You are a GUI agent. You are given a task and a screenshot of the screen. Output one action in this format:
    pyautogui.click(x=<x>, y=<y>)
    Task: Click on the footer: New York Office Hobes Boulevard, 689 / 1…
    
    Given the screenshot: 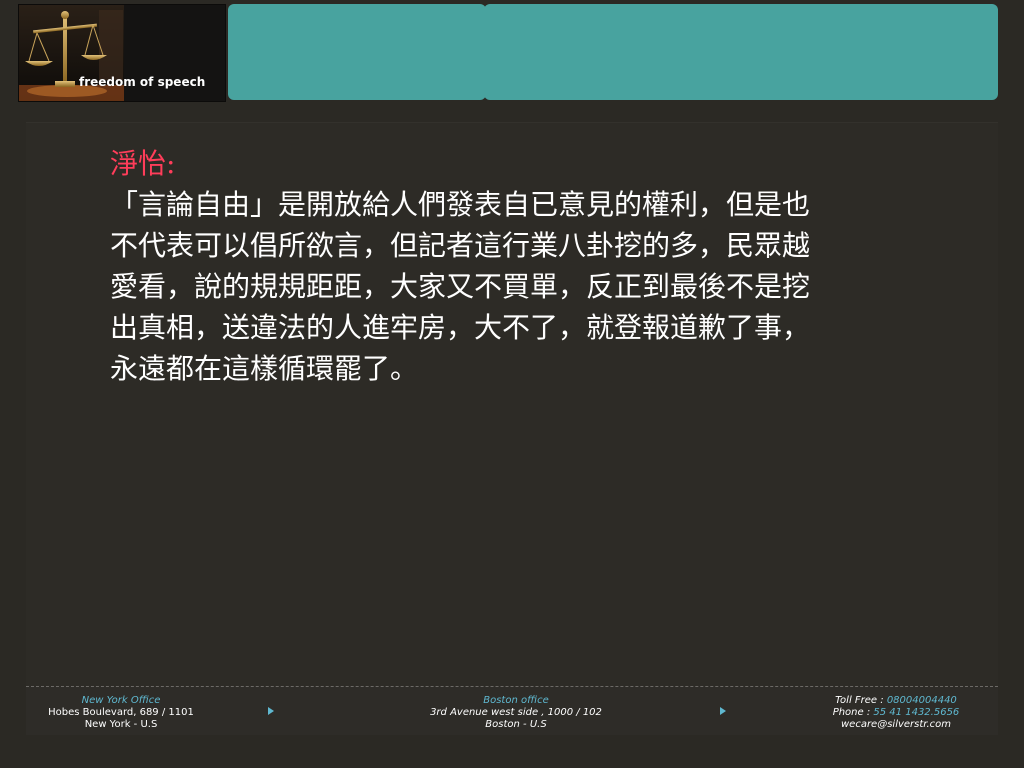 What is the action you would take?
    pyautogui.click(x=512, y=710)
    